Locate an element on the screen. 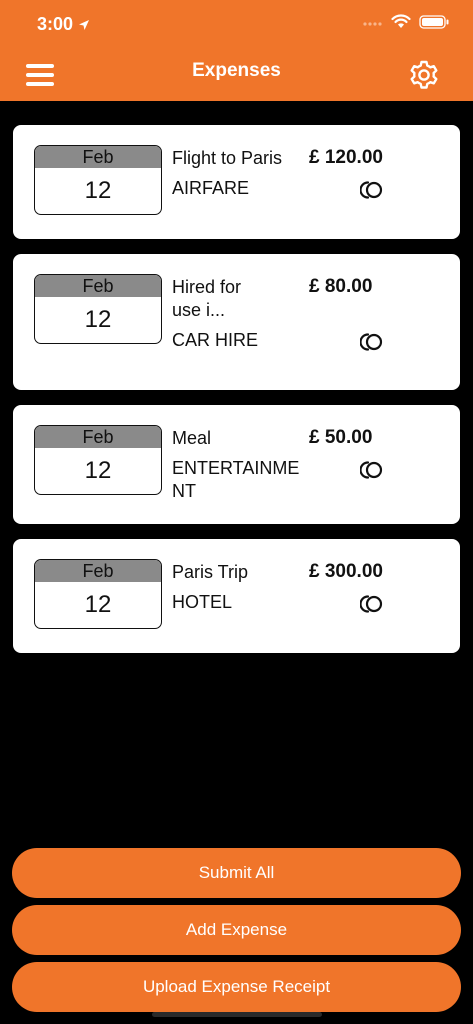 The height and width of the screenshot is (1024, 473). expense-title: Meal is located at coordinates (192, 438).